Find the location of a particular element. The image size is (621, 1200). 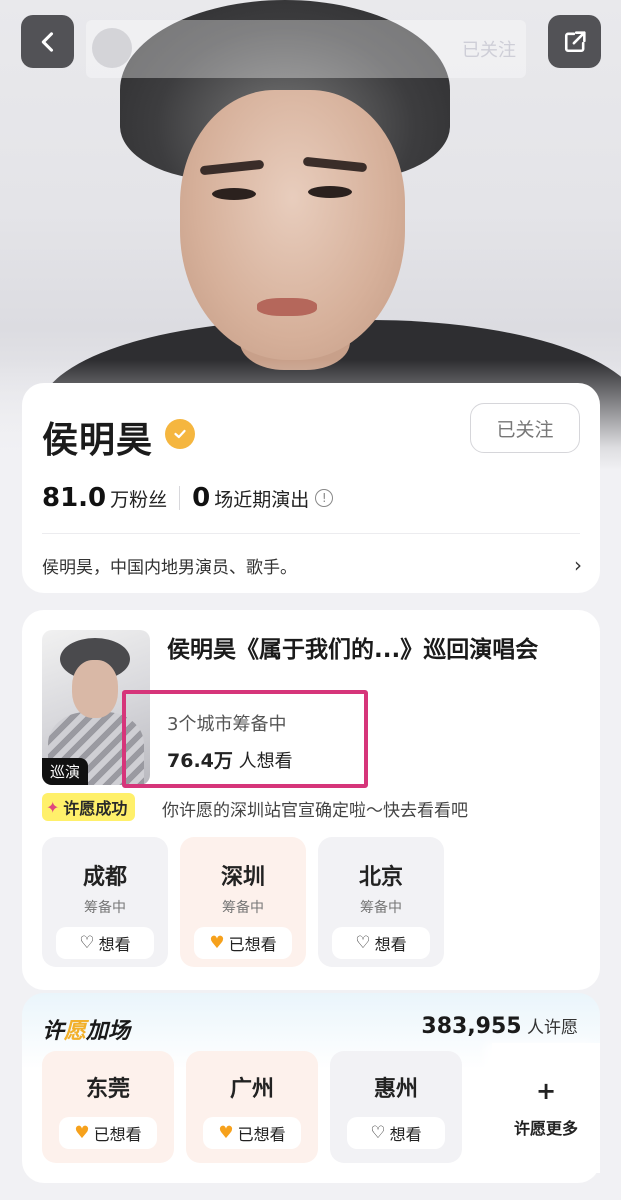

wish-count: 383,955 人许愿 is located at coordinates (499, 1026).